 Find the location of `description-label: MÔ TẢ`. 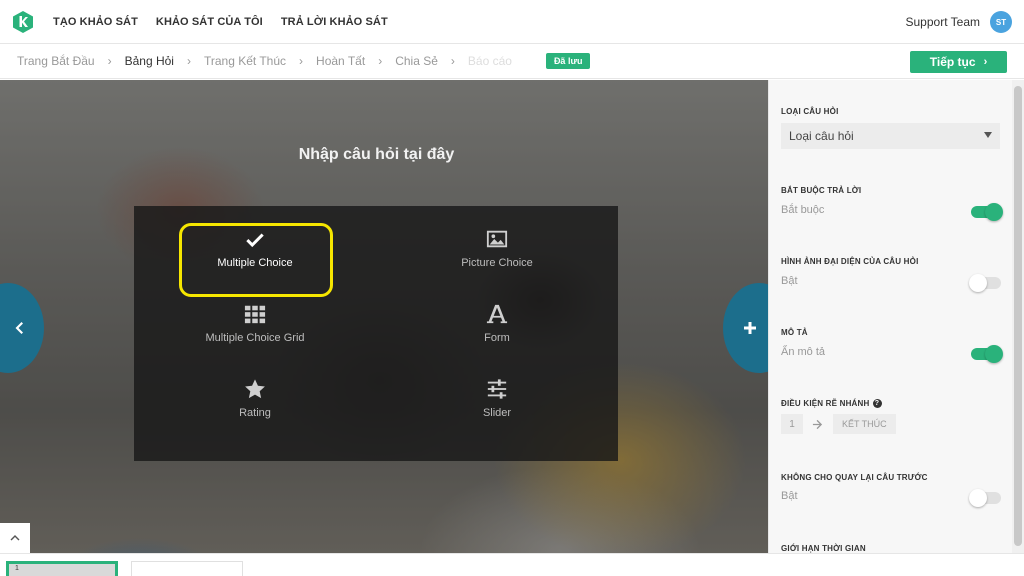

description-label: MÔ TẢ is located at coordinates (794, 332).